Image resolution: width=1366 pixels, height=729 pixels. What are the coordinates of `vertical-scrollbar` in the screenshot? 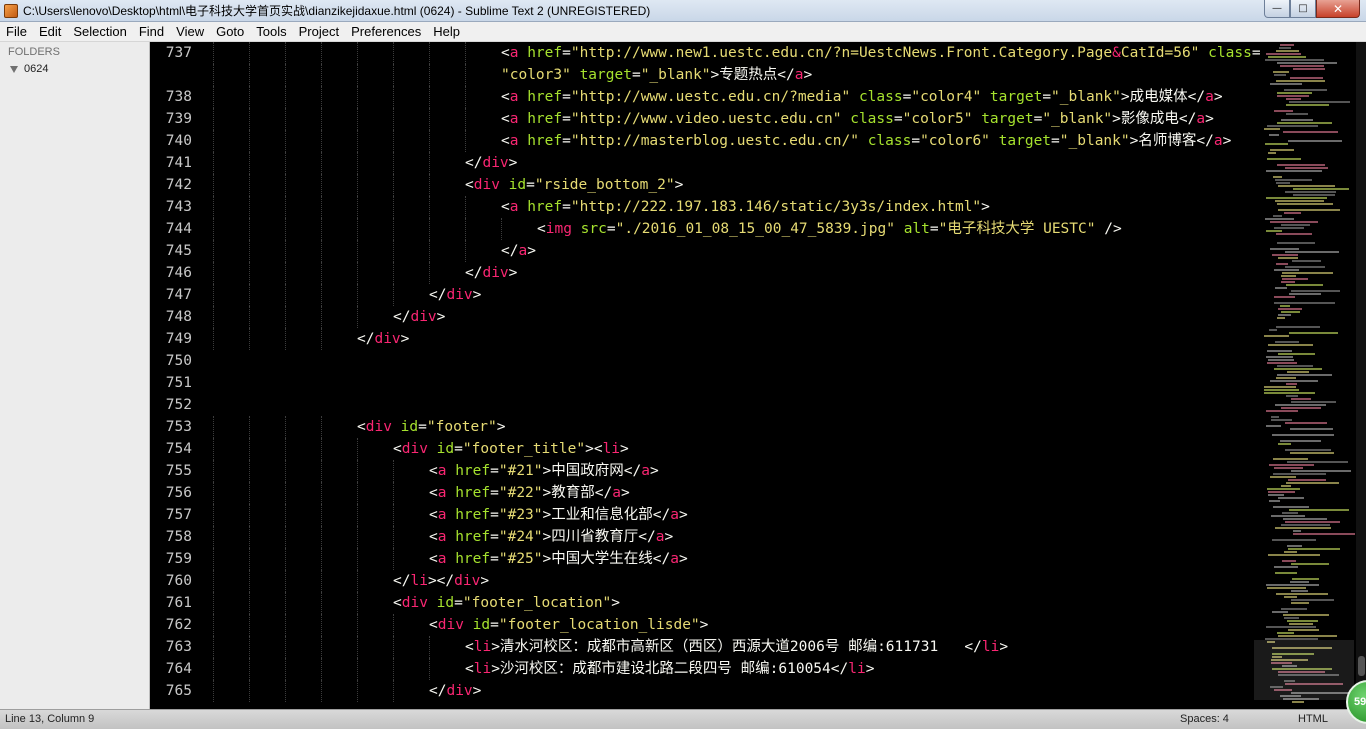 It's located at (1361, 375).